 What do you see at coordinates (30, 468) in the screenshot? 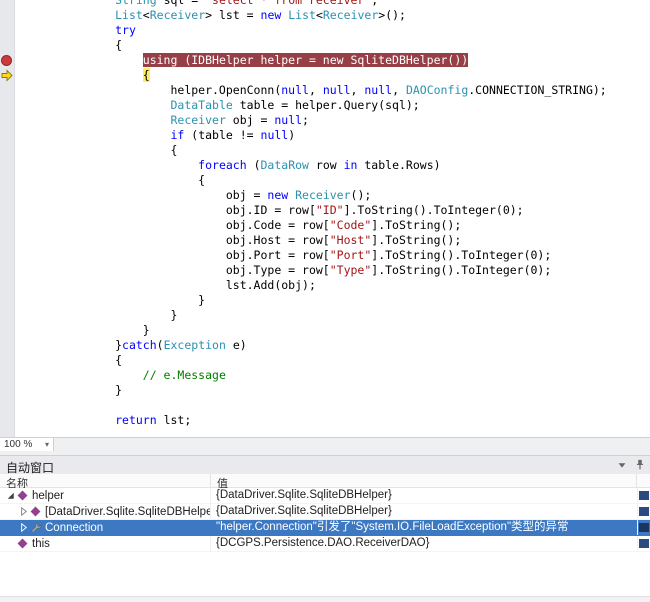
I see `autos-title: 自动窗口` at bounding box center [30, 468].